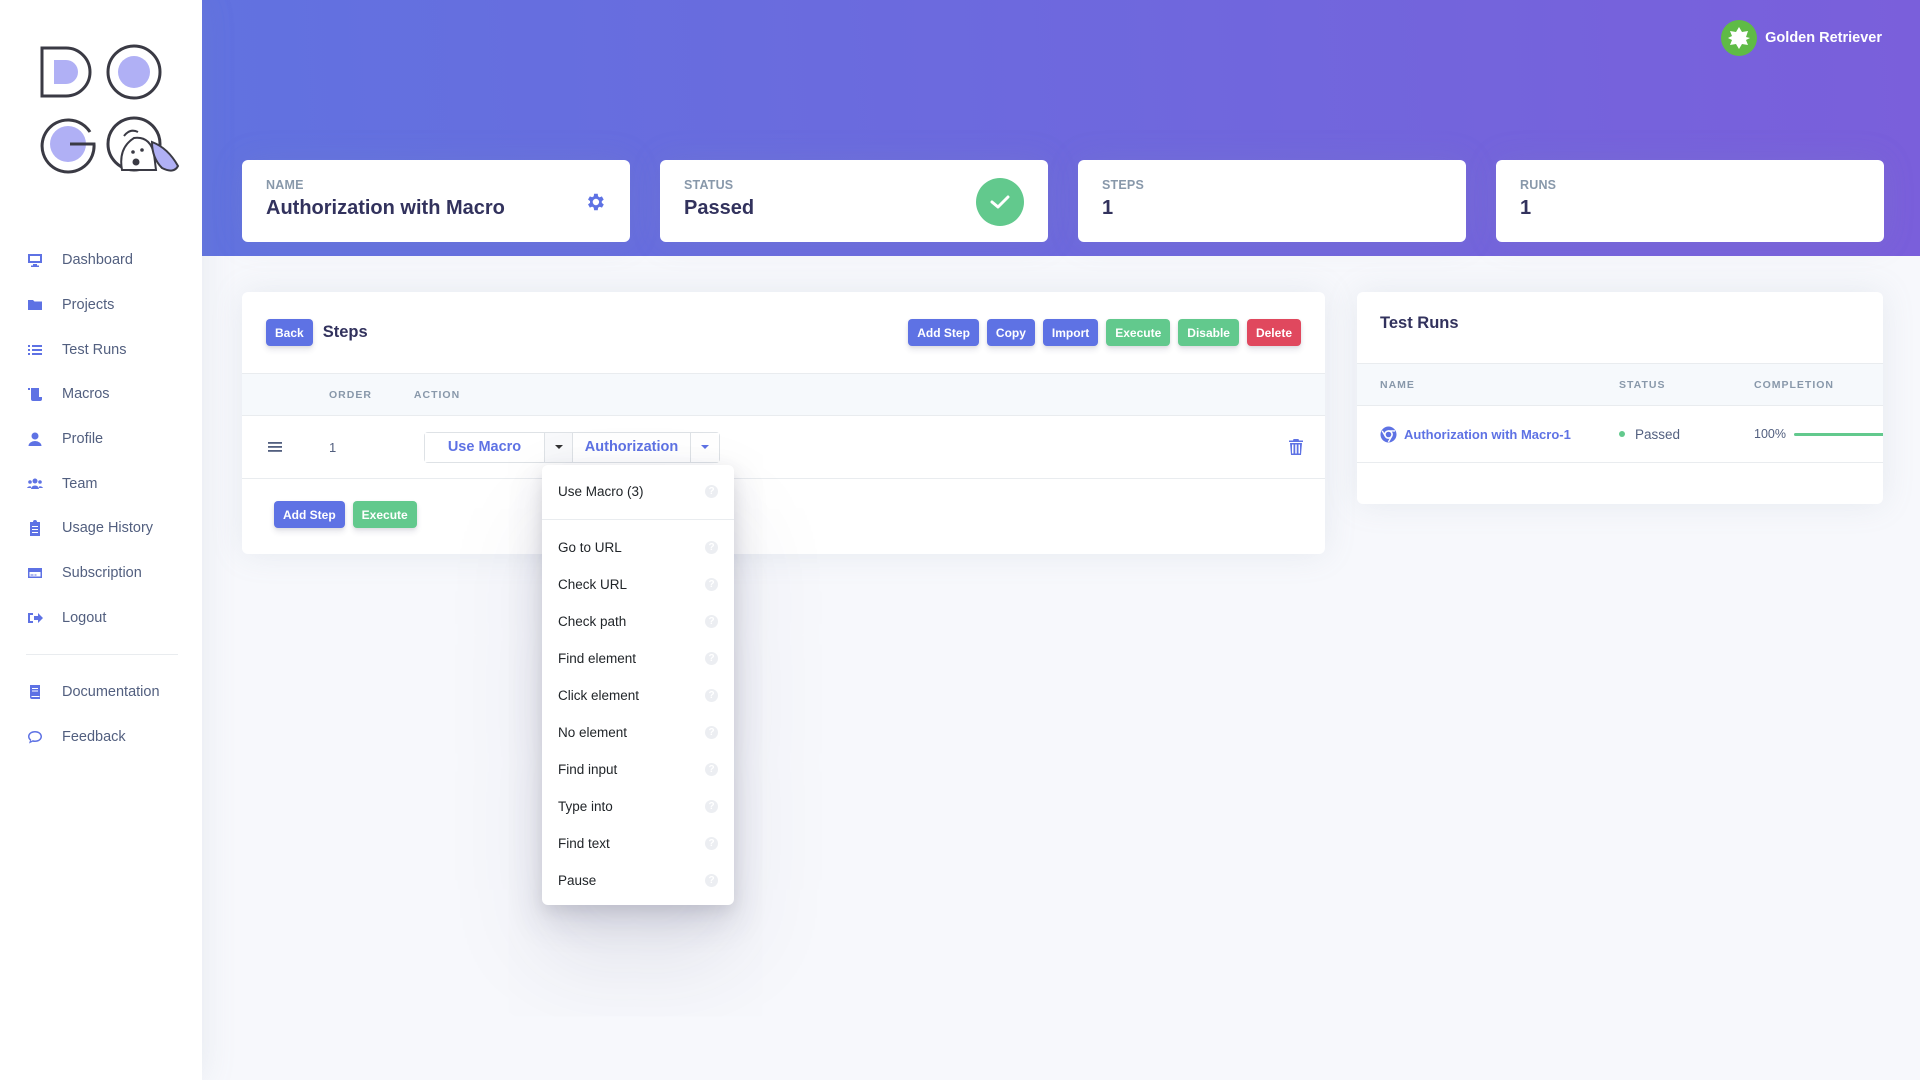 Image resolution: width=1920 pixels, height=1080 pixels. I want to click on sidebar-item-label: Feedback, so click(94, 737).